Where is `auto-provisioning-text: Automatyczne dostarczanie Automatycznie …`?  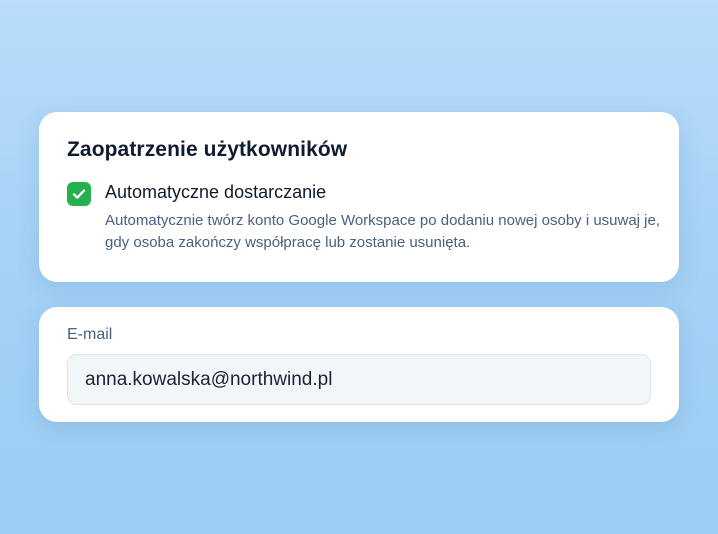 auto-provisioning-text: Automatyczne dostarczanie Automatycznie … is located at coordinates (385, 217).